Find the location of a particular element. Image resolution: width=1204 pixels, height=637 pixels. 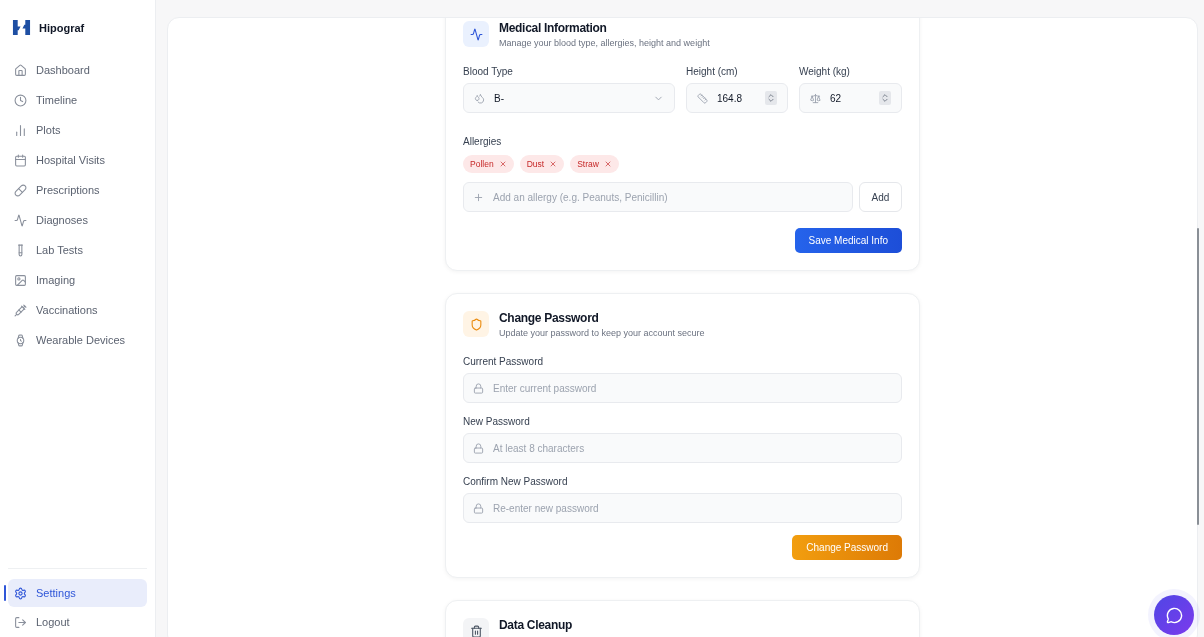

allergy-input-field: Add an allergy (e.g. Peanuts, Penicillin) is located at coordinates (658, 197).